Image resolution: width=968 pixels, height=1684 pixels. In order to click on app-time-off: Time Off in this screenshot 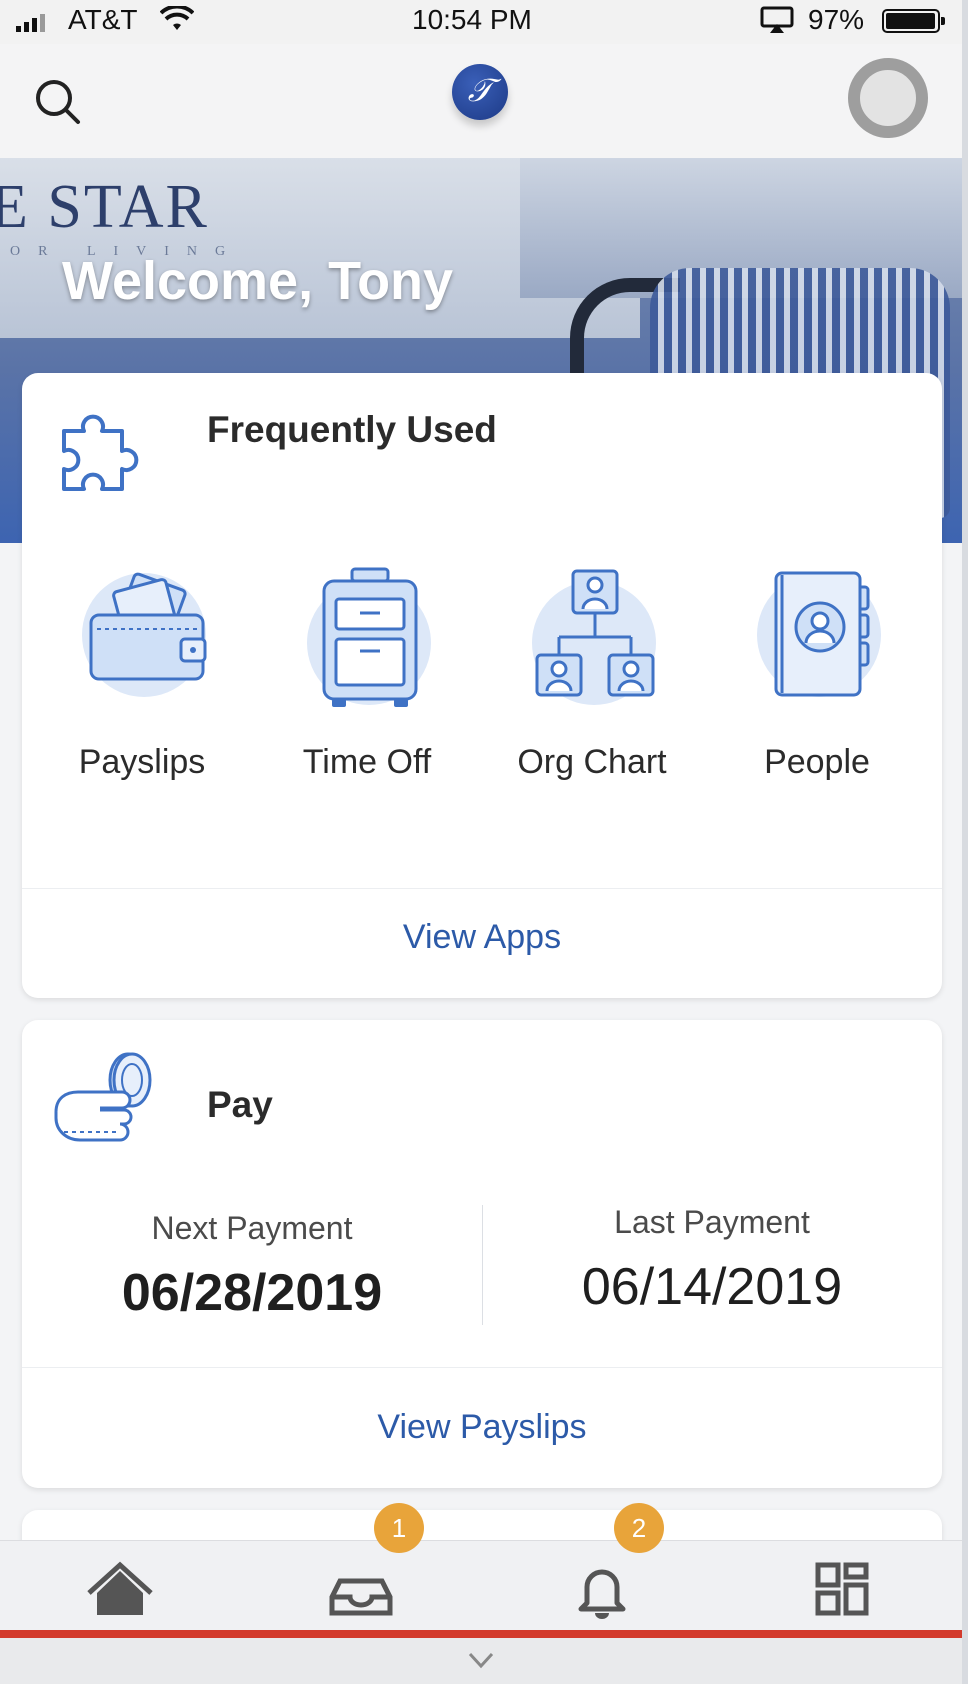, I will do `click(367, 688)`.